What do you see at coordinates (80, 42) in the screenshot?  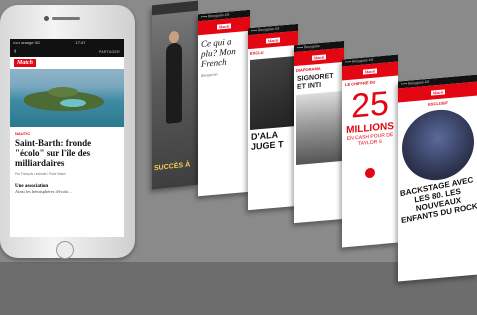 I see `status-time: 17:47` at bounding box center [80, 42].